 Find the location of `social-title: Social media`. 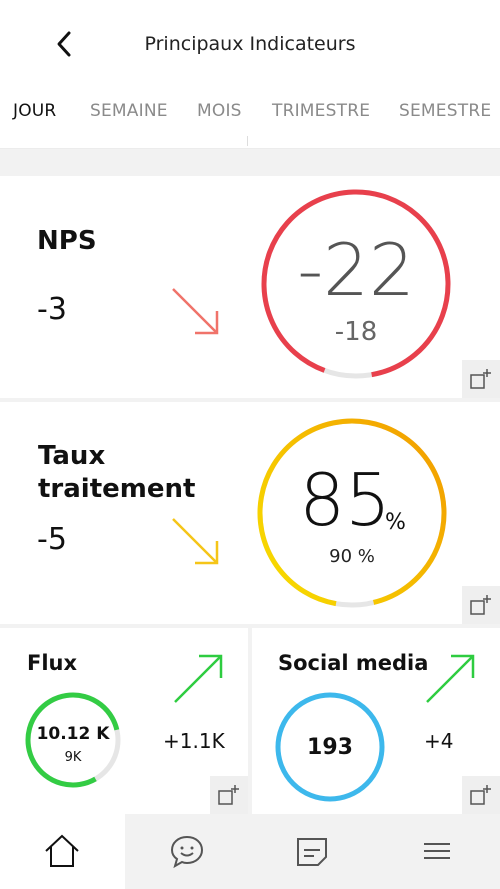

social-title: Social media is located at coordinates (353, 663).